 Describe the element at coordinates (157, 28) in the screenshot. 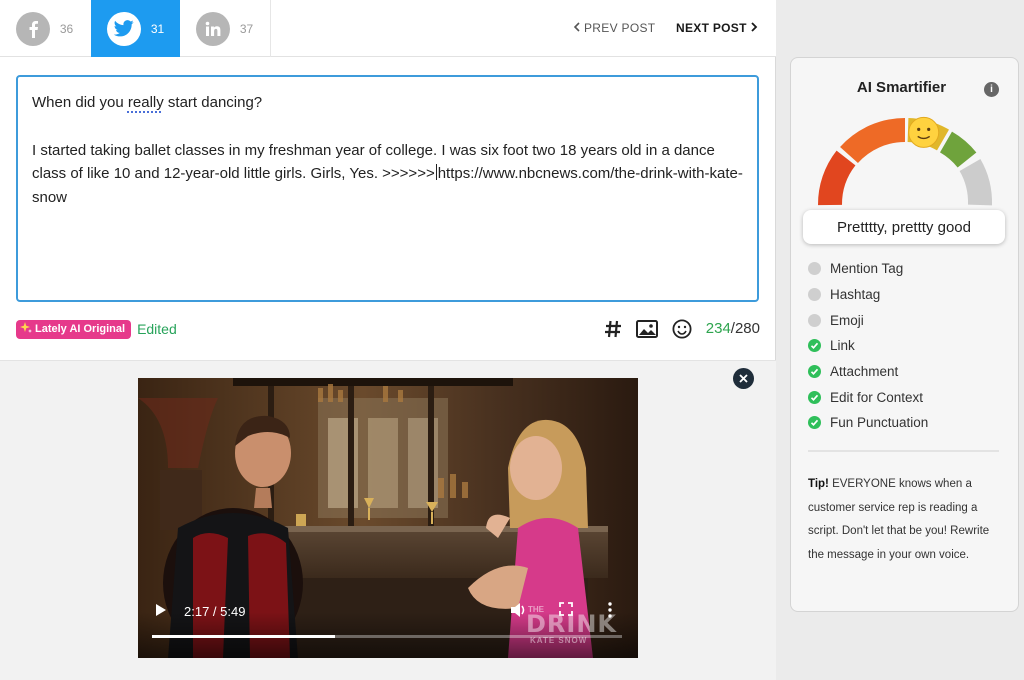

I see `tab-count: 31` at that location.